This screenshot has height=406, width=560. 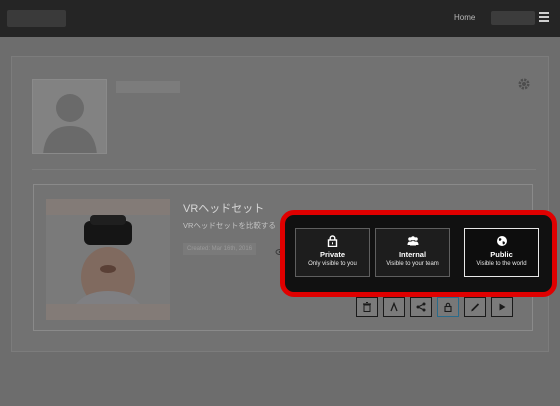 I want to click on created-date-badge: Created: Mar 16th, 2016, so click(x=220, y=249).